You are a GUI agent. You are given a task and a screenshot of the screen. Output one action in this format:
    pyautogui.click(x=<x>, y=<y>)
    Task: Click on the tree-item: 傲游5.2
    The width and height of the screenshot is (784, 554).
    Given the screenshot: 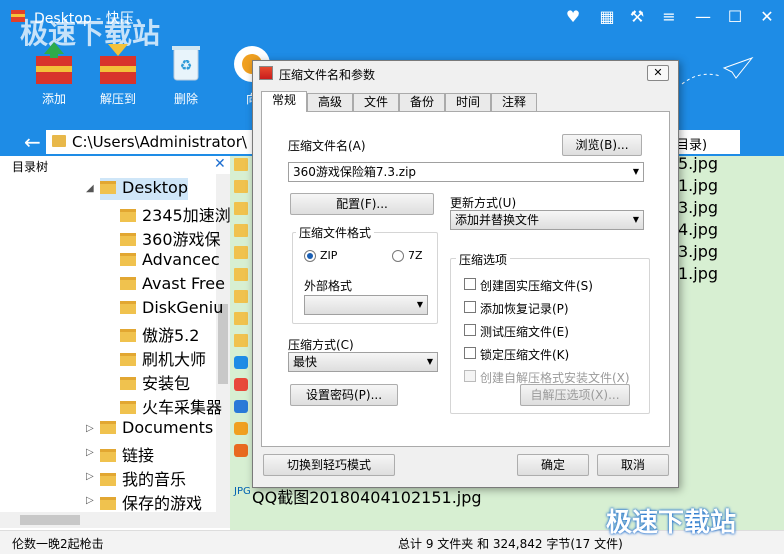 What is the action you would take?
    pyautogui.click(x=159, y=333)
    